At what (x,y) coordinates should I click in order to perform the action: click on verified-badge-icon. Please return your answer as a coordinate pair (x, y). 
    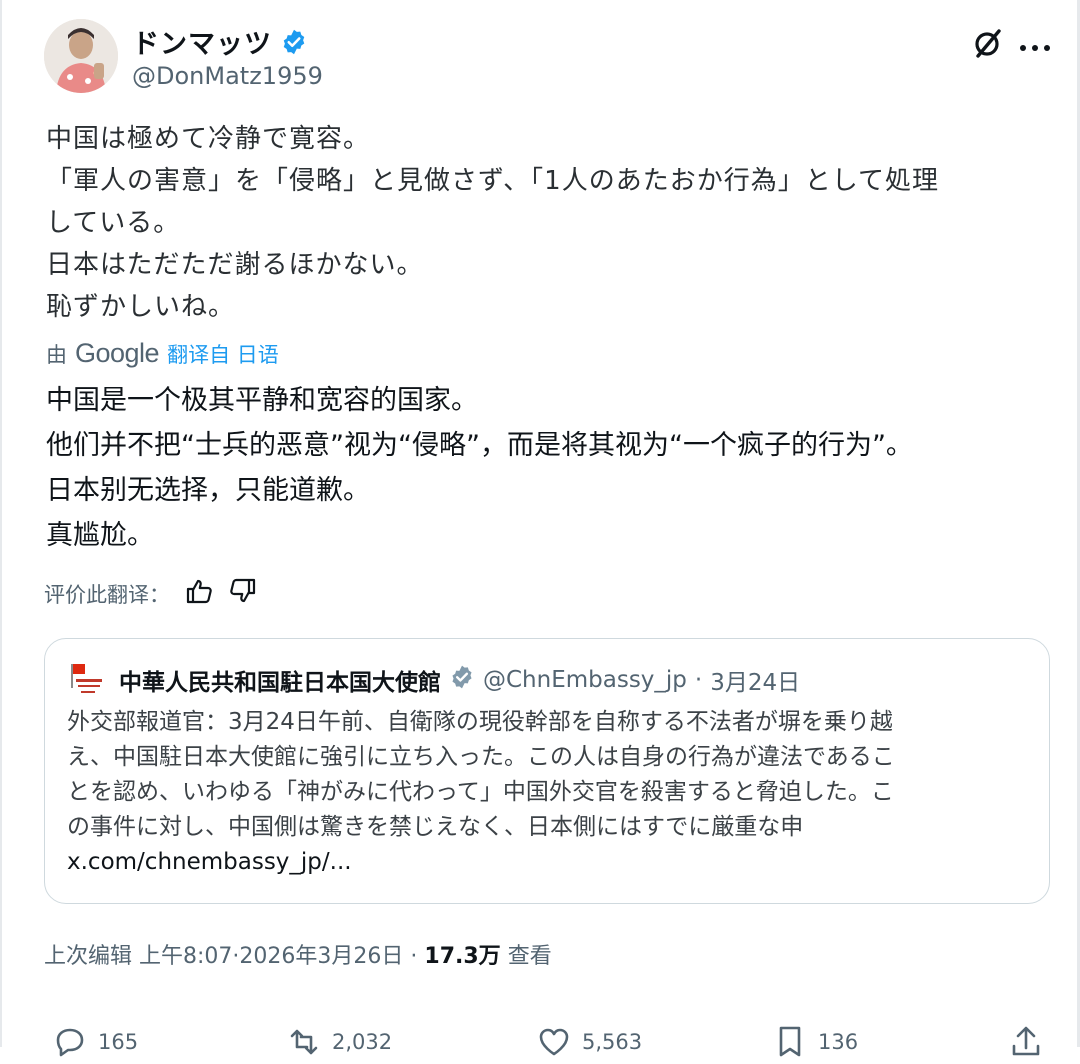
    Looking at the image, I should click on (294, 42).